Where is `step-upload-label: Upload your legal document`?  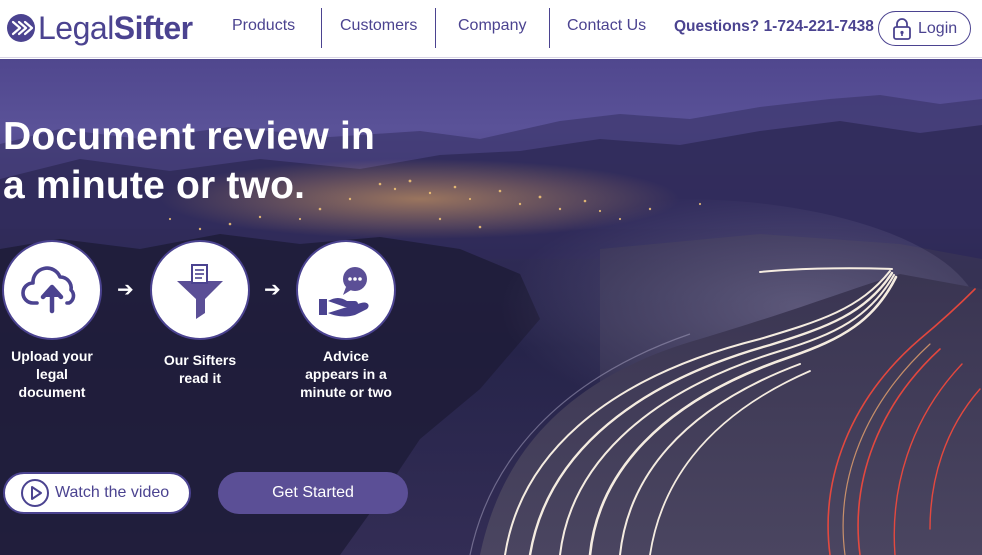 step-upload-label: Upload your legal document is located at coordinates (58, 374).